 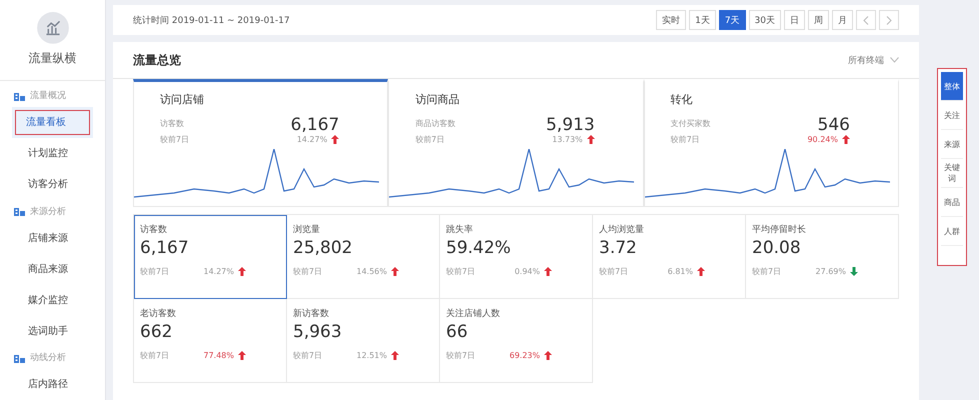 I want to click on metric-label: 商品访客数, so click(x=435, y=123).